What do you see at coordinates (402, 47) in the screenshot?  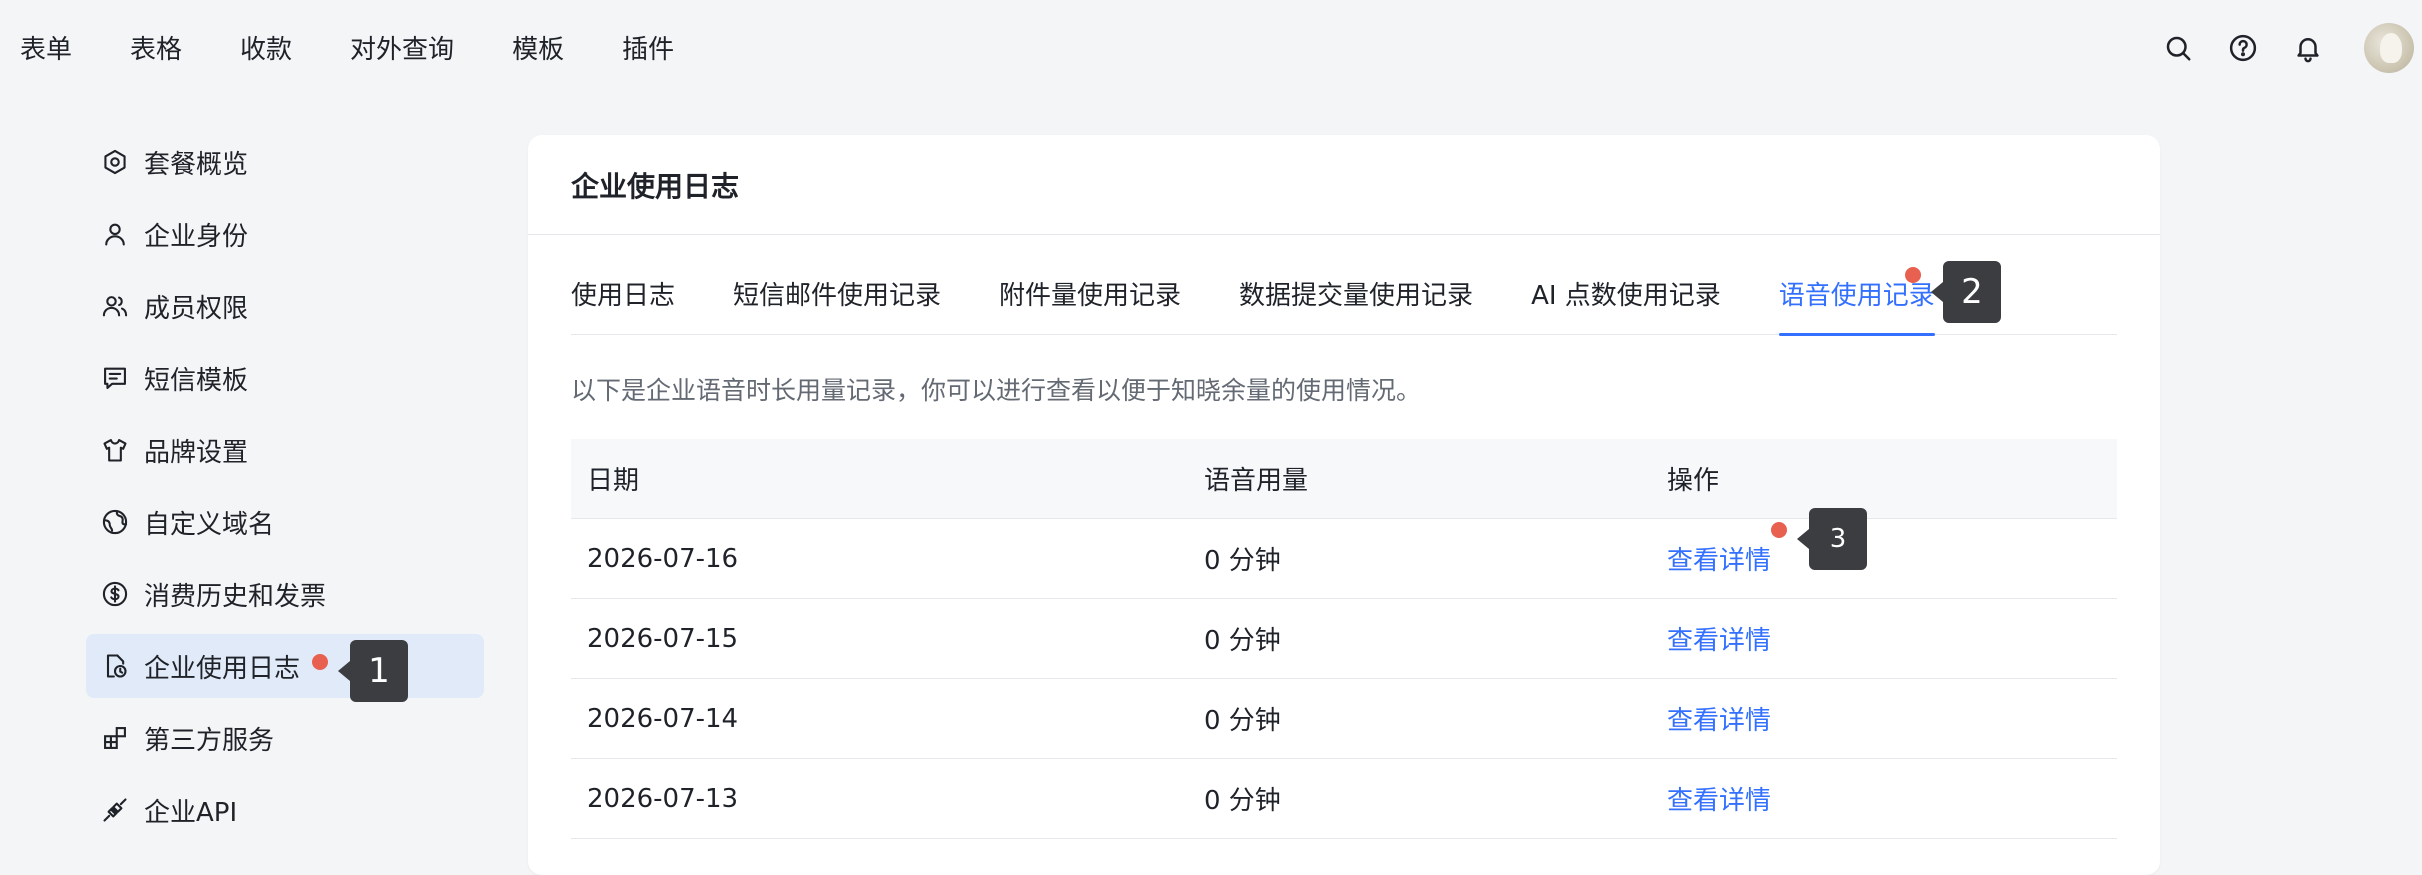 I see `nav-item-public-query: 对外查询` at bounding box center [402, 47].